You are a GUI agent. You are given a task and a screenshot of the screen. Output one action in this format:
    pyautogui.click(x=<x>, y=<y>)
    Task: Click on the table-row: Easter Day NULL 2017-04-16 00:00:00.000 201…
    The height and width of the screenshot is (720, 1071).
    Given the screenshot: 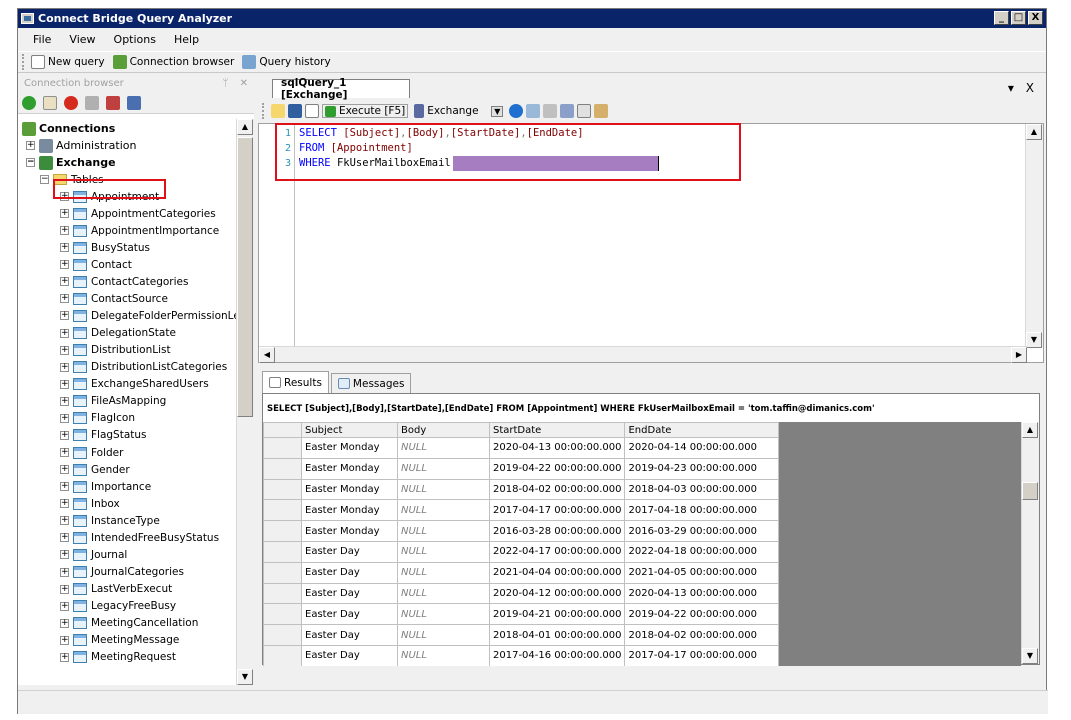 What is the action you would take?
    pyautogui.click(x=521, y=655)
    